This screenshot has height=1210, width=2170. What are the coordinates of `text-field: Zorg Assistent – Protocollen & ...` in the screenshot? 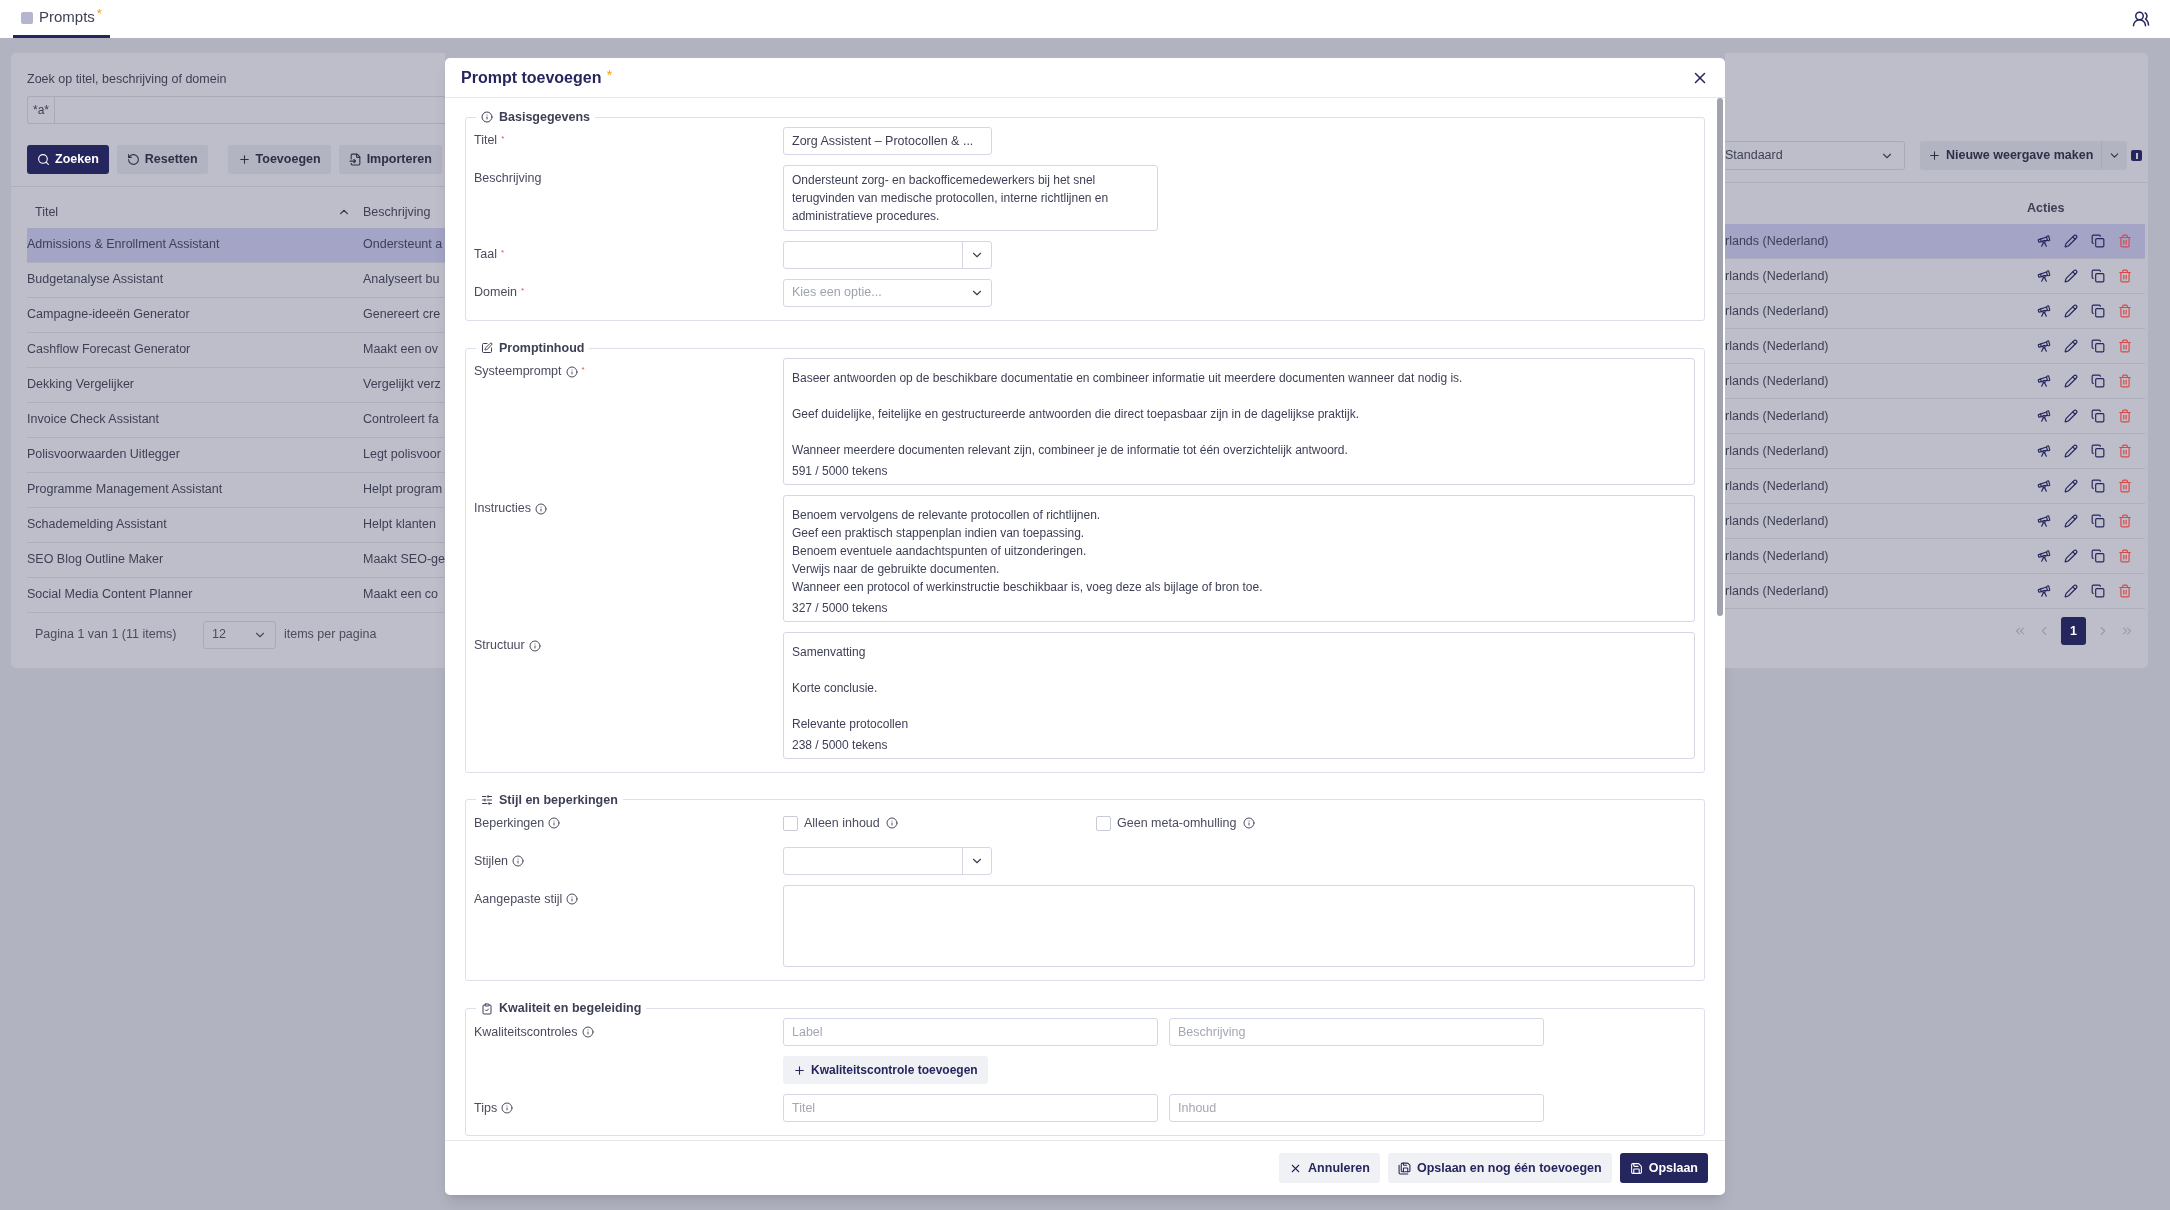 It's located at (887, 140).